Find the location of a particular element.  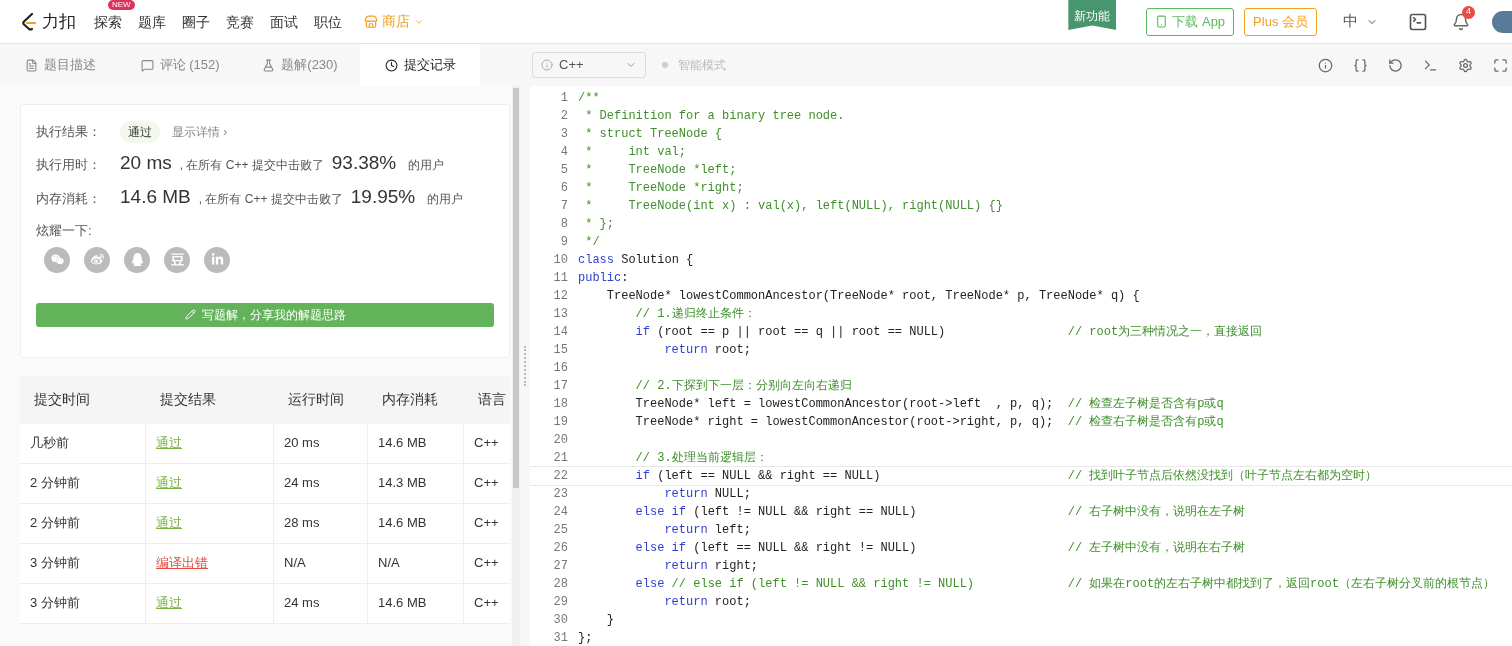

table-cell: 3 分钟前 is located at coordinates (83, 563).